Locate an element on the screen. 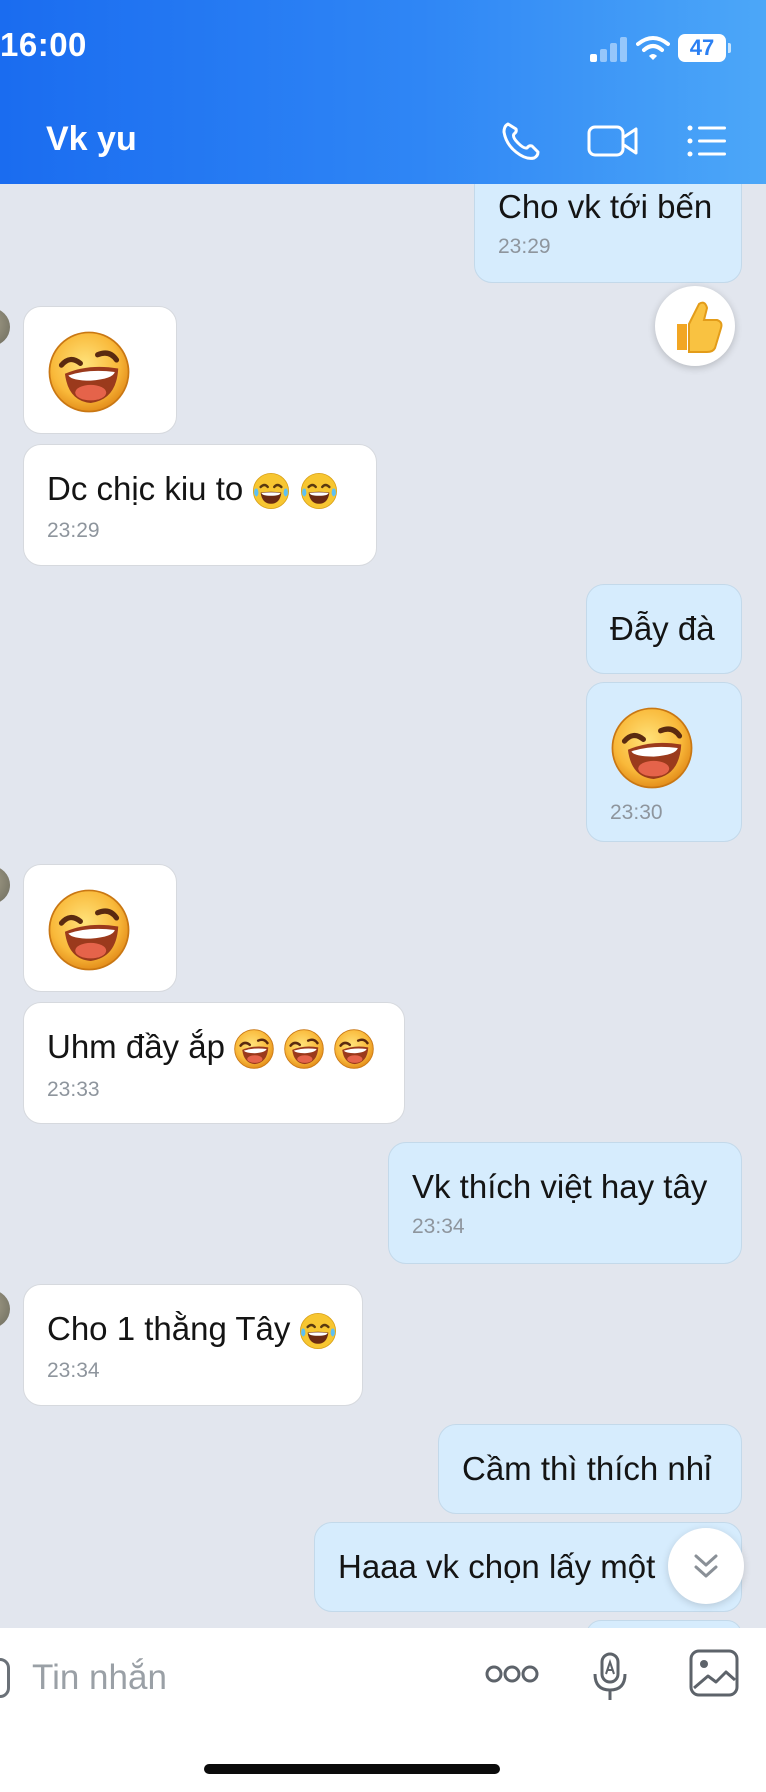 Image resolution: width=766 pixels, height=1792 pixels. reaction-like-button is located at coordinates (695, 326).